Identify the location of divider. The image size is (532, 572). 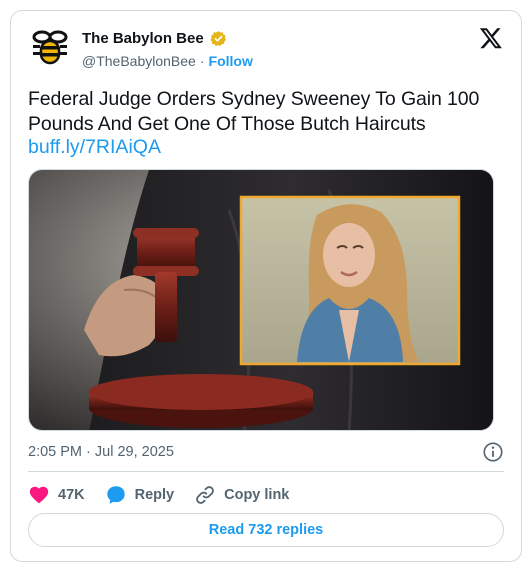
(266, 471).